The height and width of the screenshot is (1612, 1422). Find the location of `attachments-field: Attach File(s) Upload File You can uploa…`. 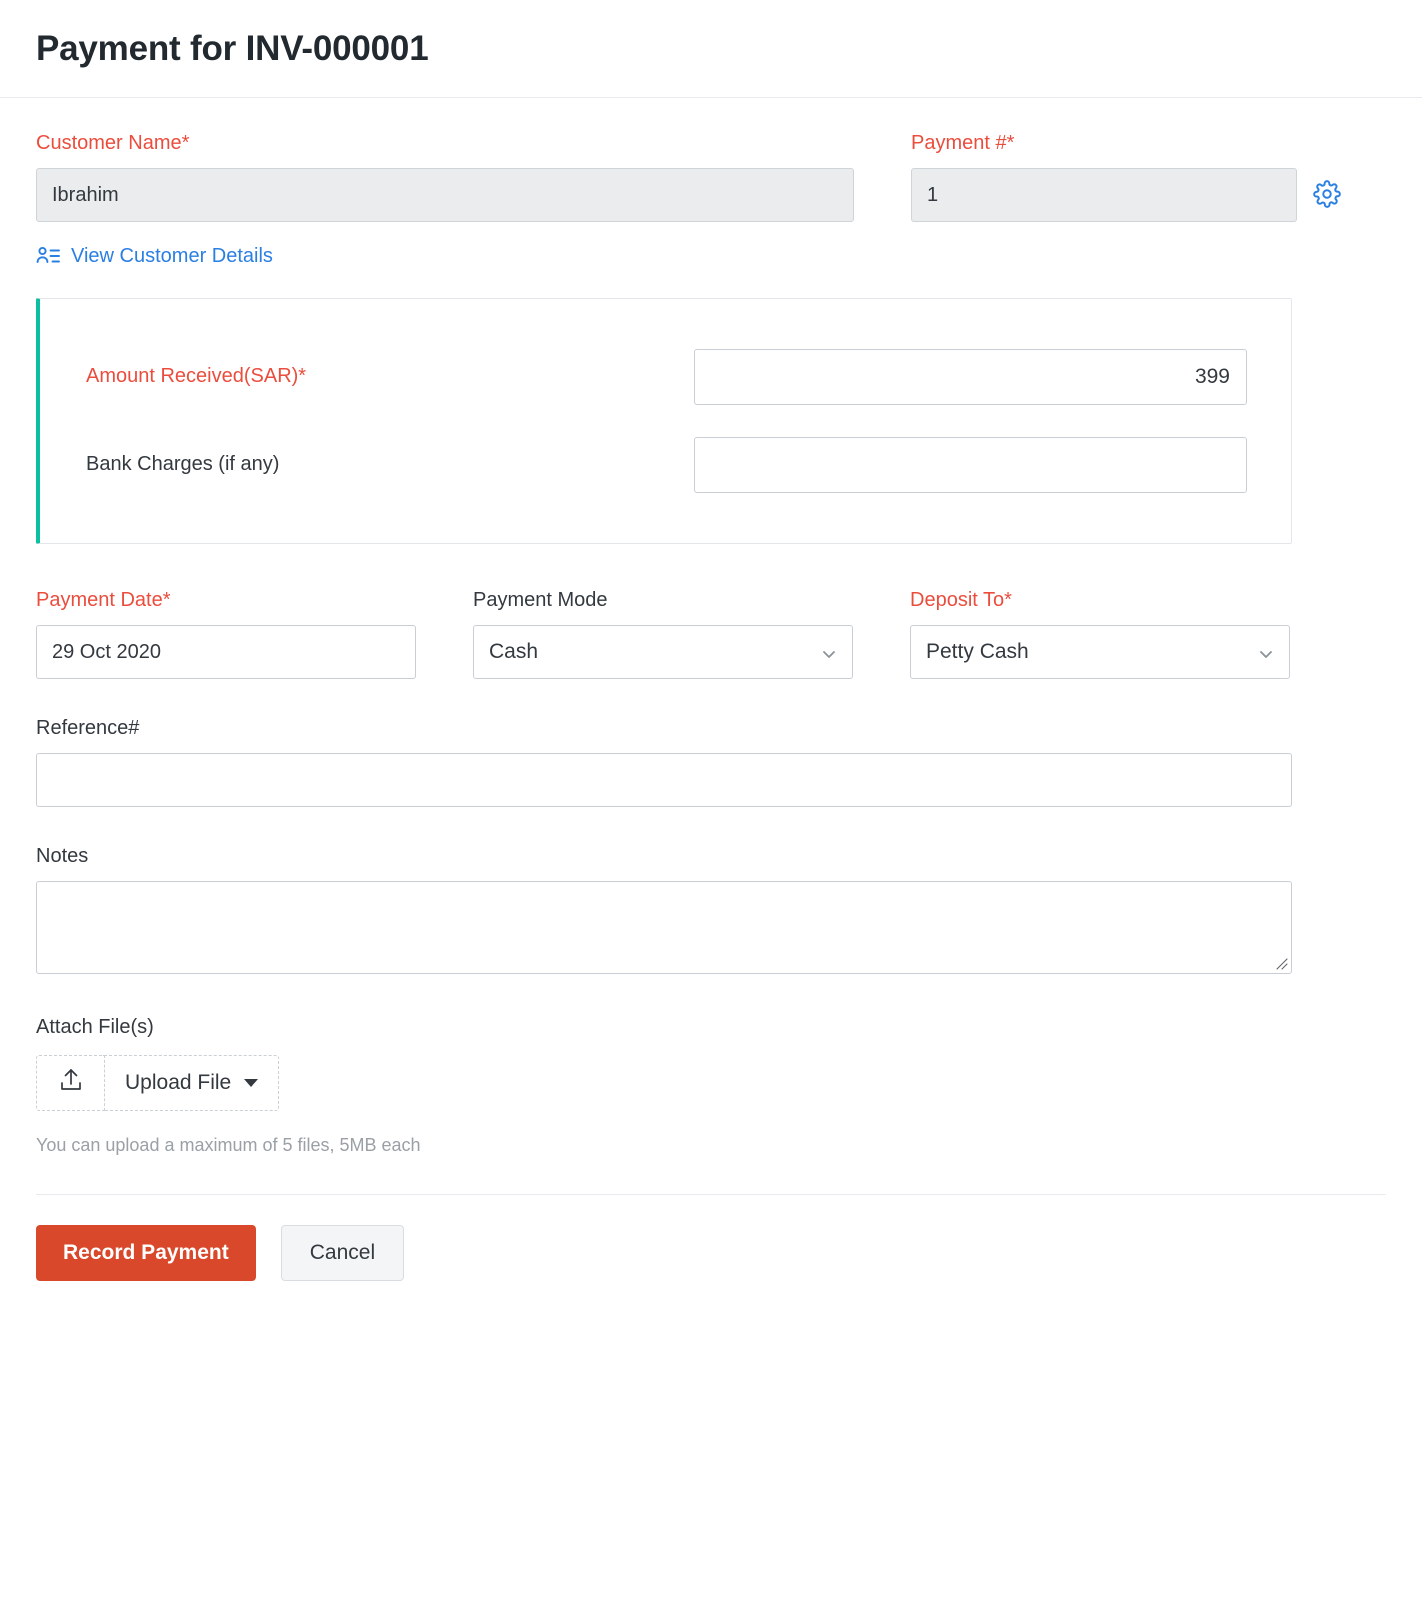

attachments-field: Attach File(s) Upload File You can uploa… is located at coordinates (711, 1085).